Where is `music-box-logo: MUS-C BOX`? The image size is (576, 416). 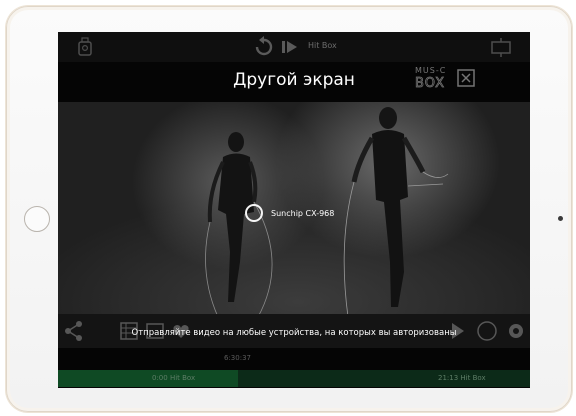 music-box-logo: MUS-C BOX is located at coordinates (445, 78).